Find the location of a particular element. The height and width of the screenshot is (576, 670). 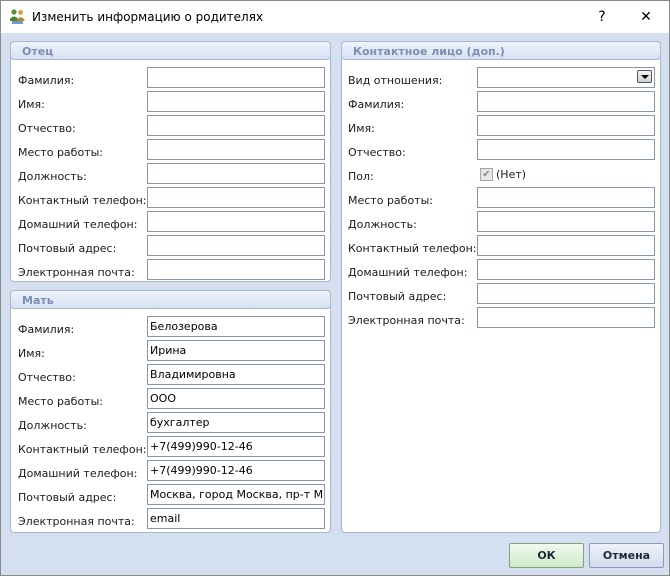

mother-contact-phone-field: +7(499)990-12-46 is located at coordinates (236, 446).